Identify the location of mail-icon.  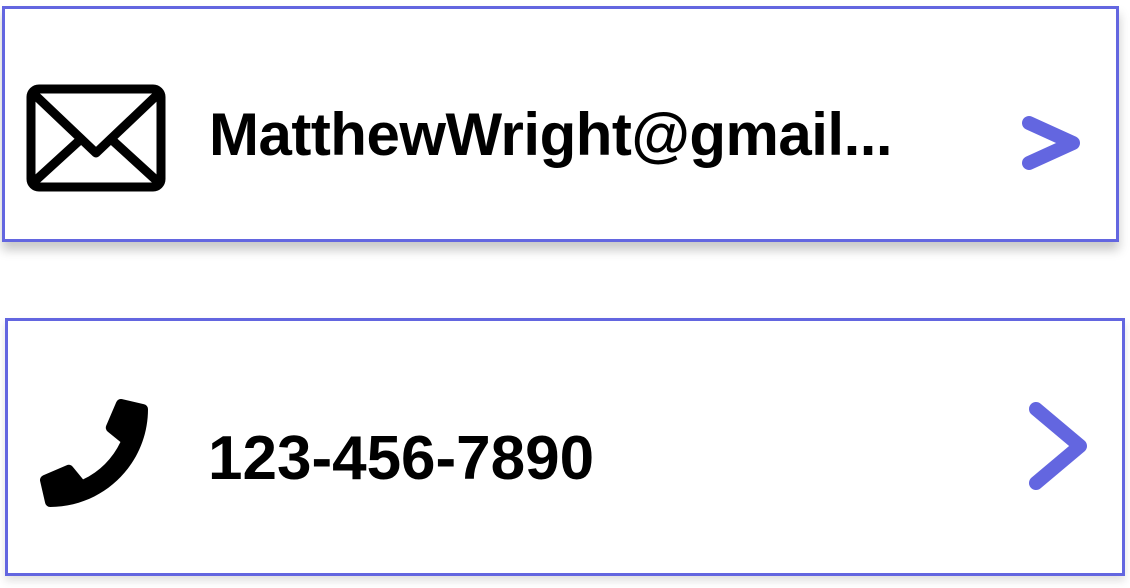
(96, 138).